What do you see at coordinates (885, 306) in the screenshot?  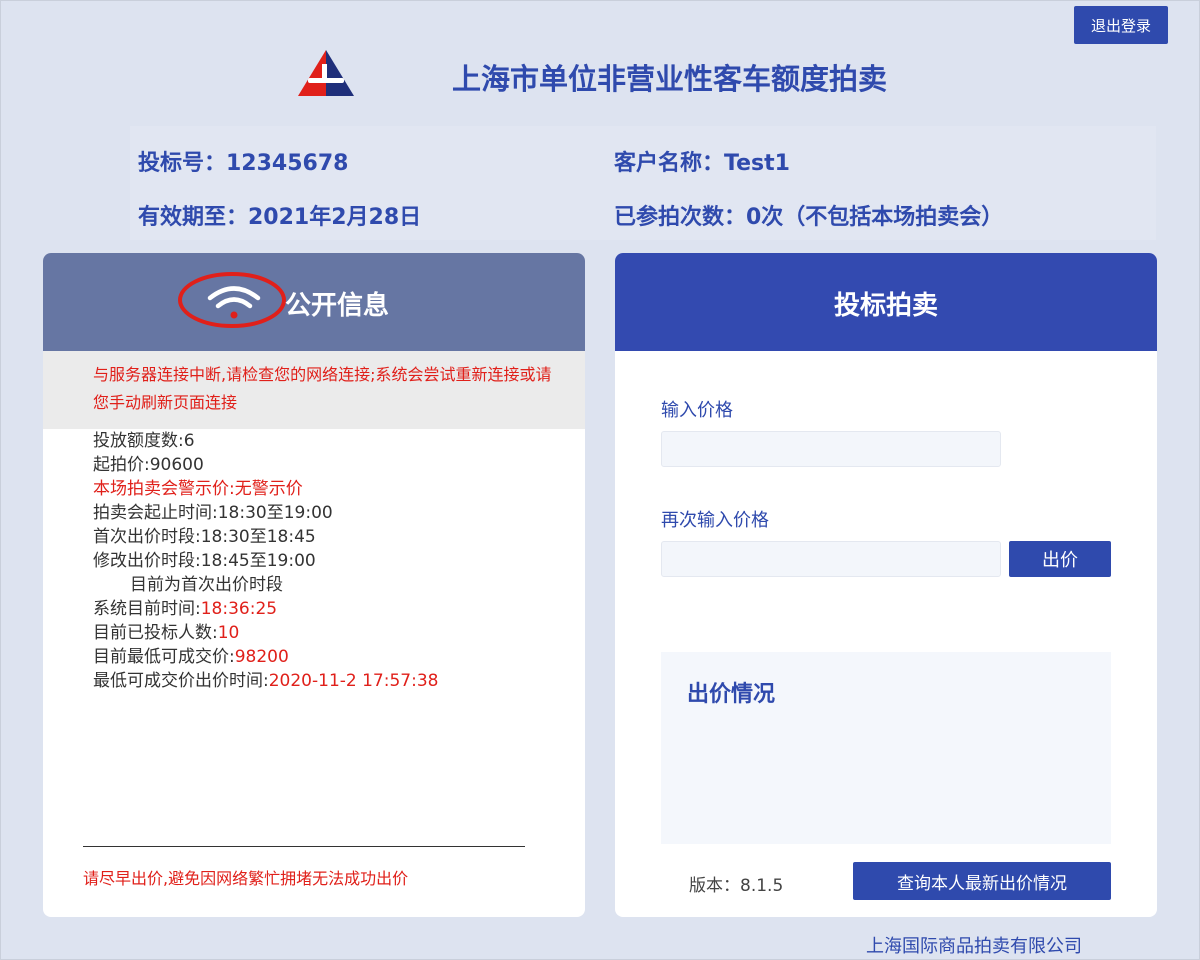 I see `bid-panel-title: 投标拍卖` at bounding box center [885, 306].